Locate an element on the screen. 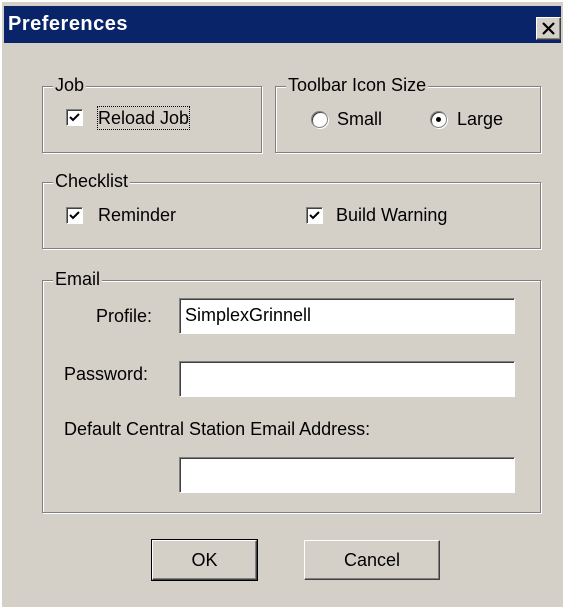 This screenshot has height=607, width=563. small-radio-label: Small is located at coordinates (359, 119).